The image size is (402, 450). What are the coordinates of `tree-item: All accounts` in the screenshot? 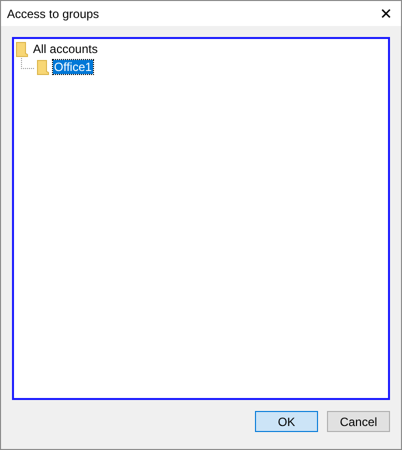 It's located at (65, 49).